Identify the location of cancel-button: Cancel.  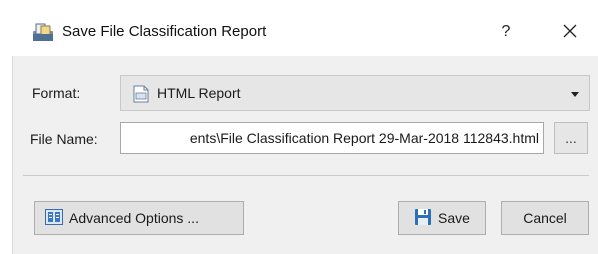
(545, 218).